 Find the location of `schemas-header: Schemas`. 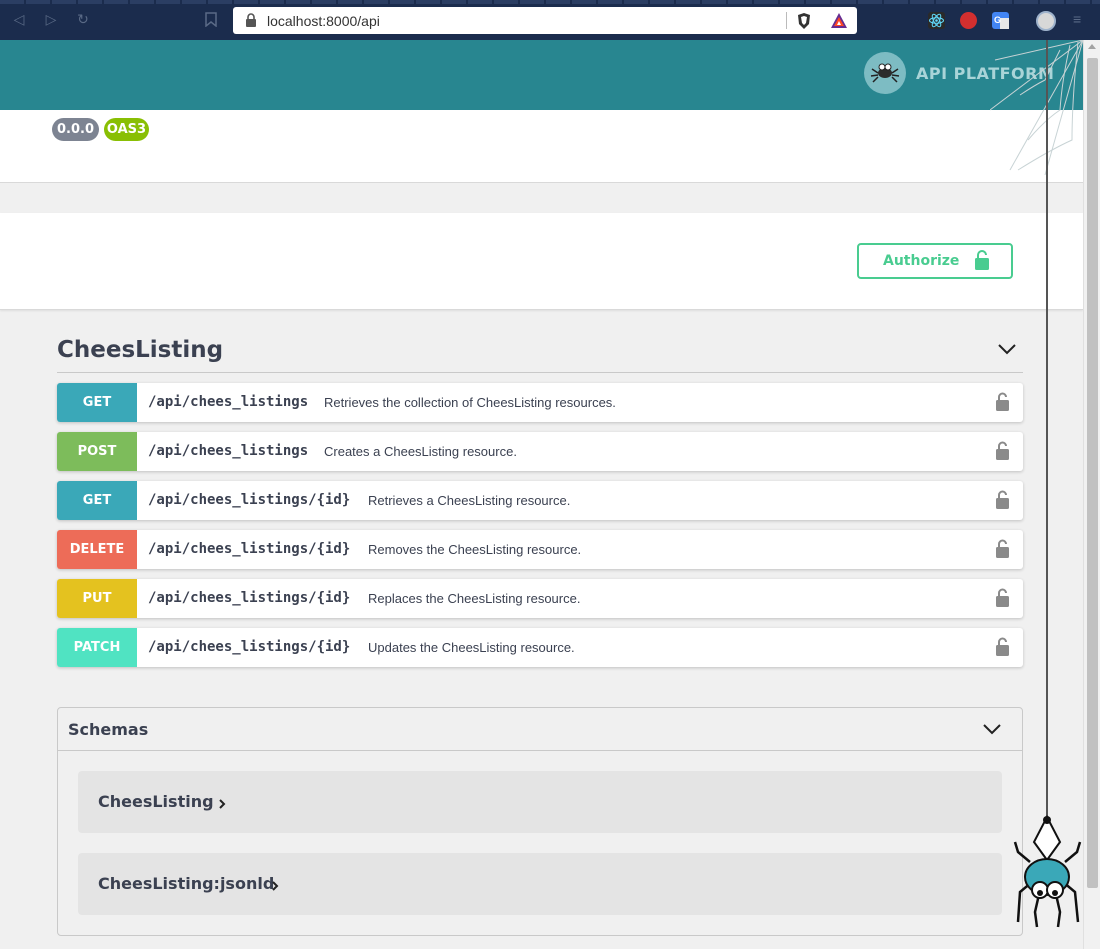

schemas-header: Schemas is located at coordinates (540, 729).